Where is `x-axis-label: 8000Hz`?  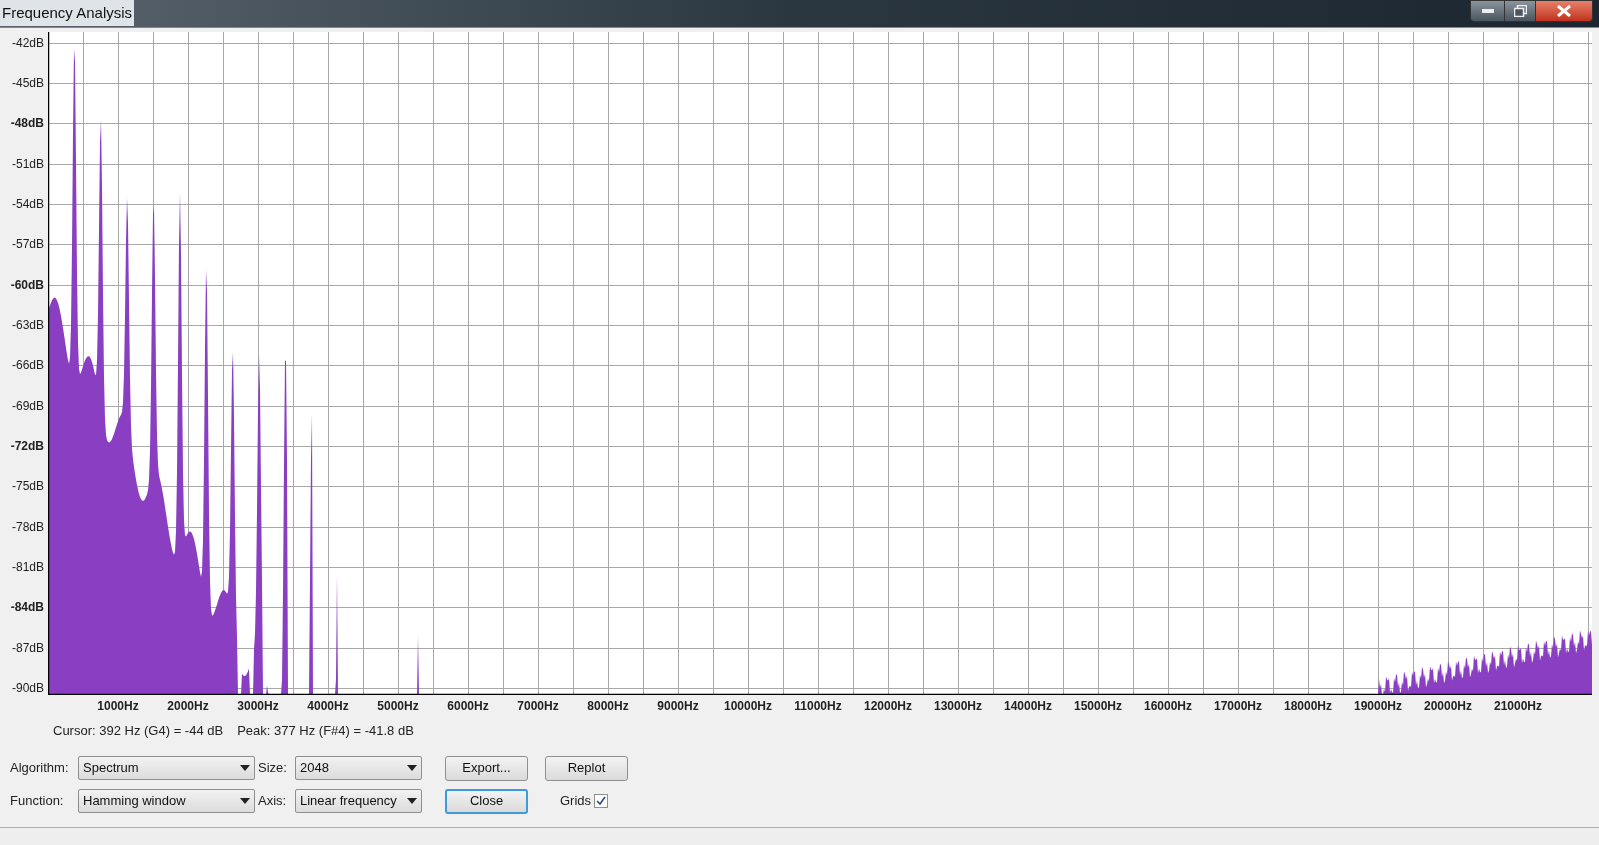
x-axis-label: 8000Hz is located at coordinates (608, 706).